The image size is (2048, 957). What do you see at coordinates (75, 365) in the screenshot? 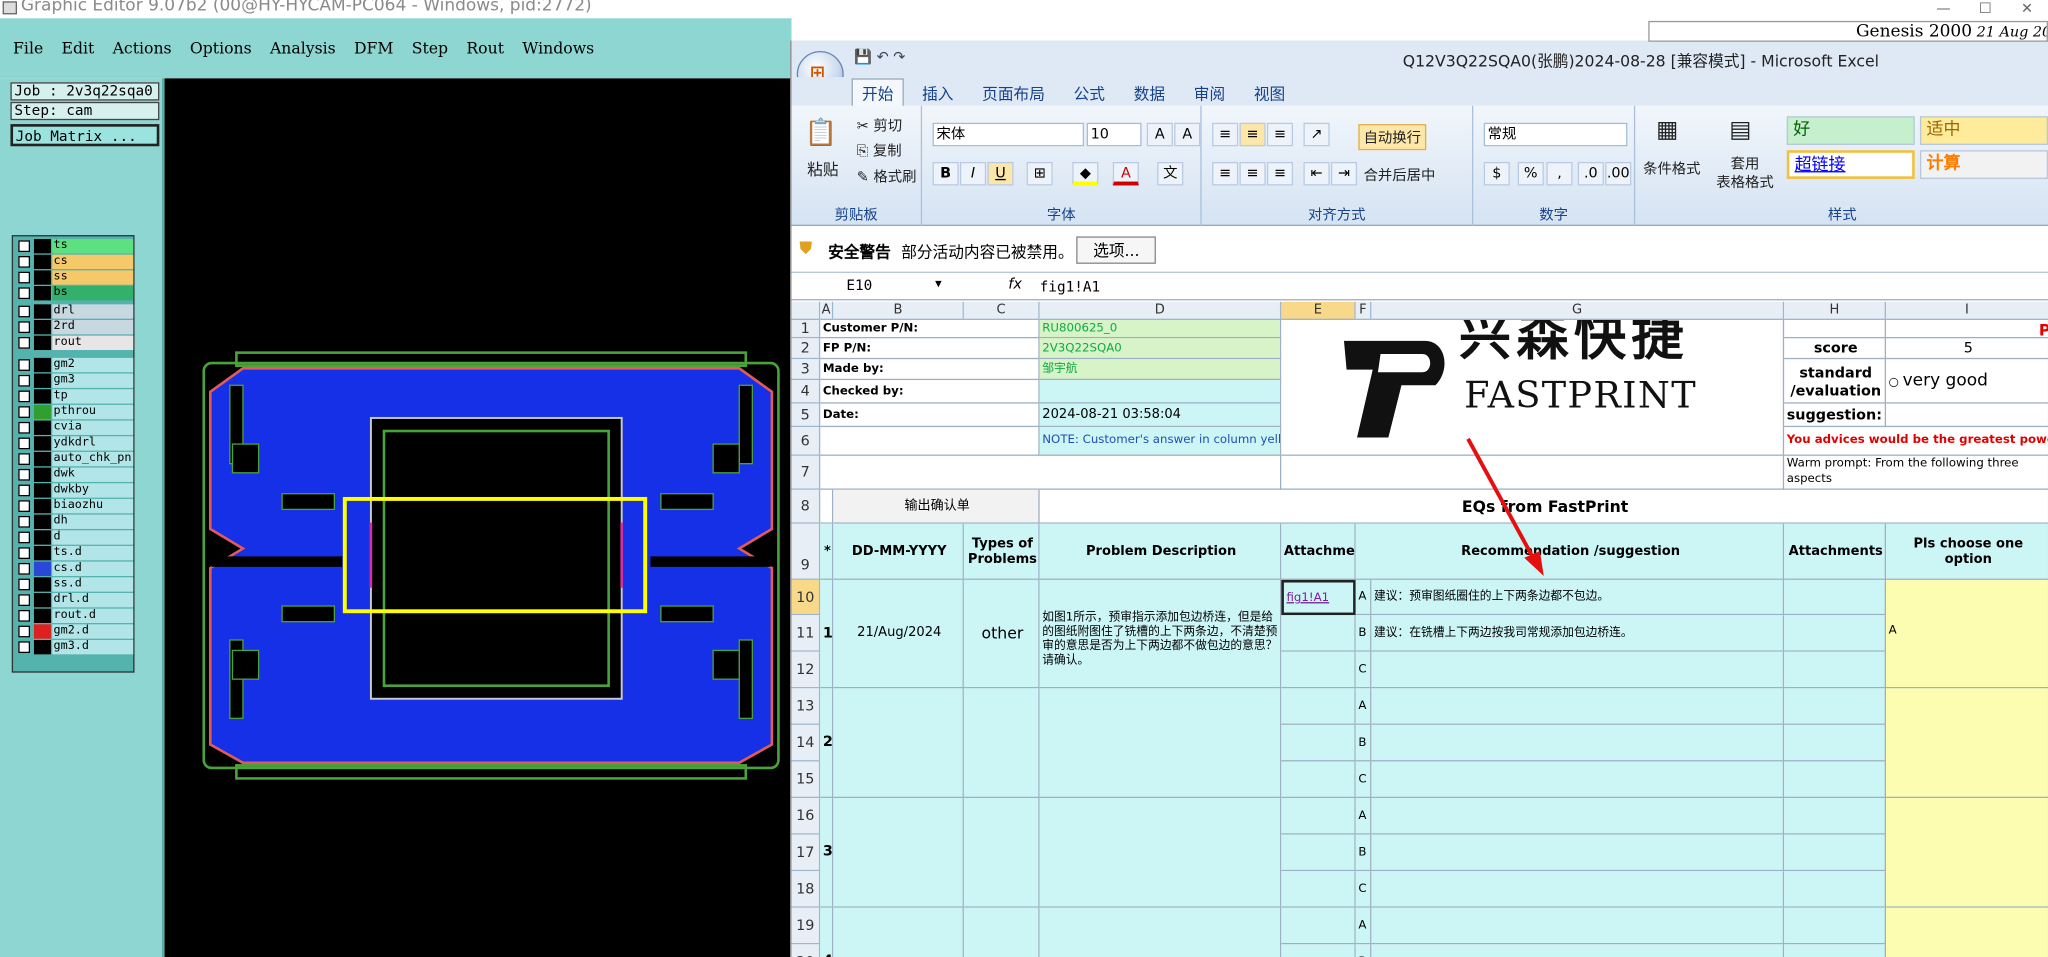
I see `layer-row: gm2` at bounding box center [75, 365].